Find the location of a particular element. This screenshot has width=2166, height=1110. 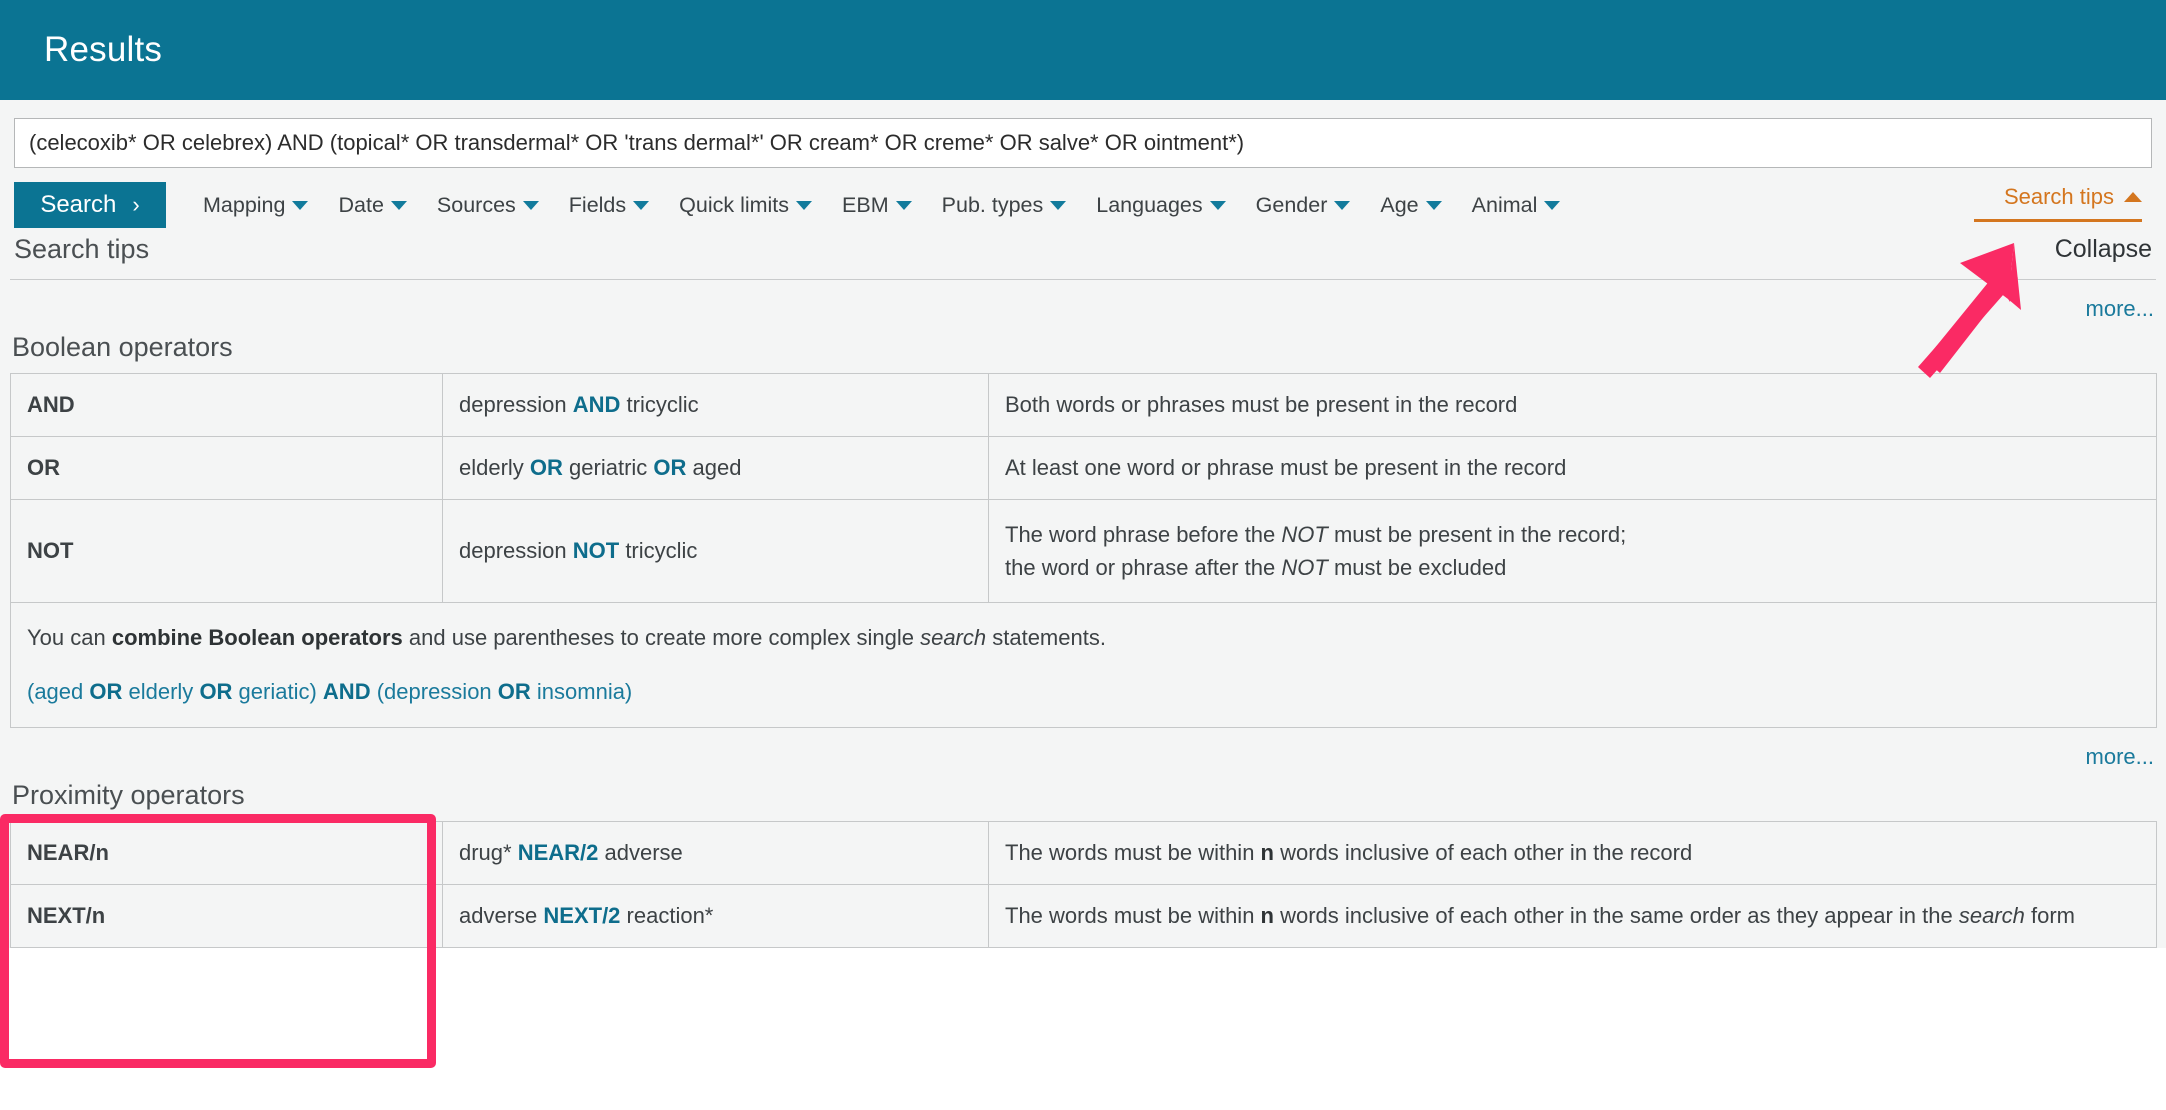

menu-item-sources: Sources is located at coordinates (488, 205).